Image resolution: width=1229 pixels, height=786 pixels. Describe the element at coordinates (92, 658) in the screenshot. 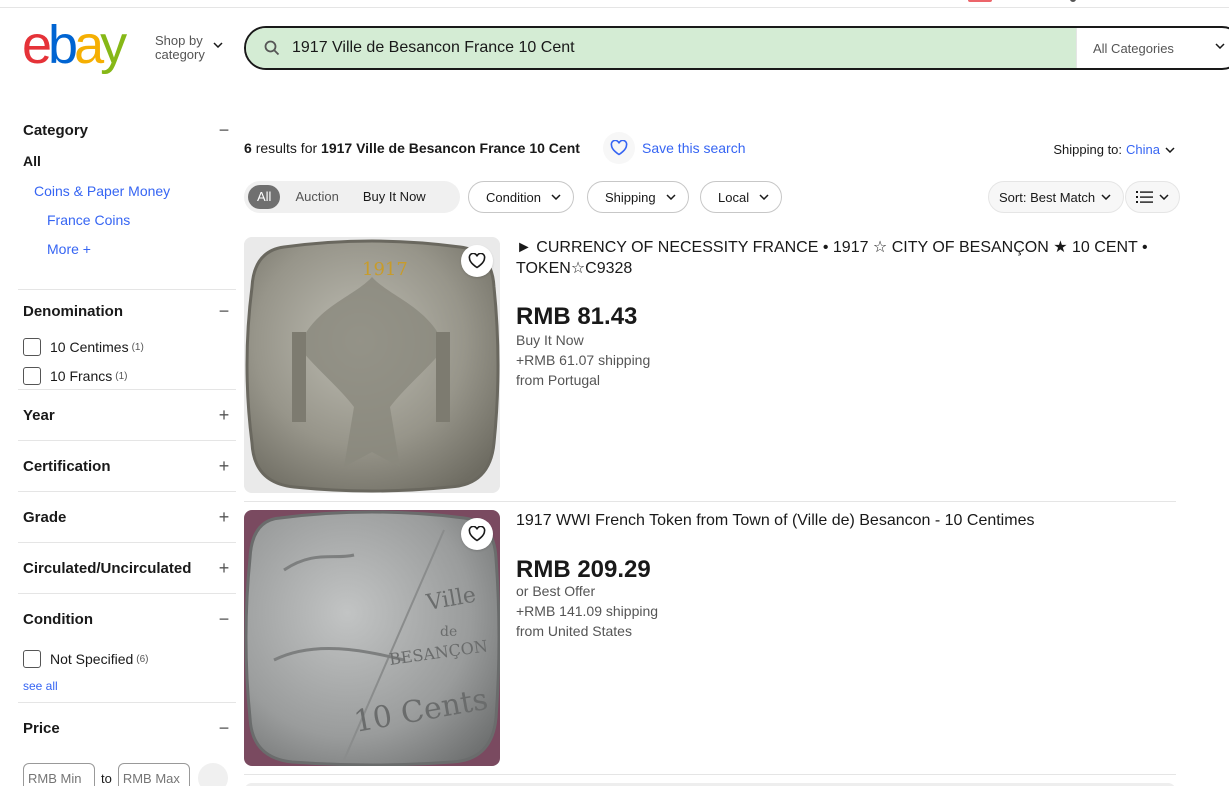

I see `option-label: Not Specified` at that location.